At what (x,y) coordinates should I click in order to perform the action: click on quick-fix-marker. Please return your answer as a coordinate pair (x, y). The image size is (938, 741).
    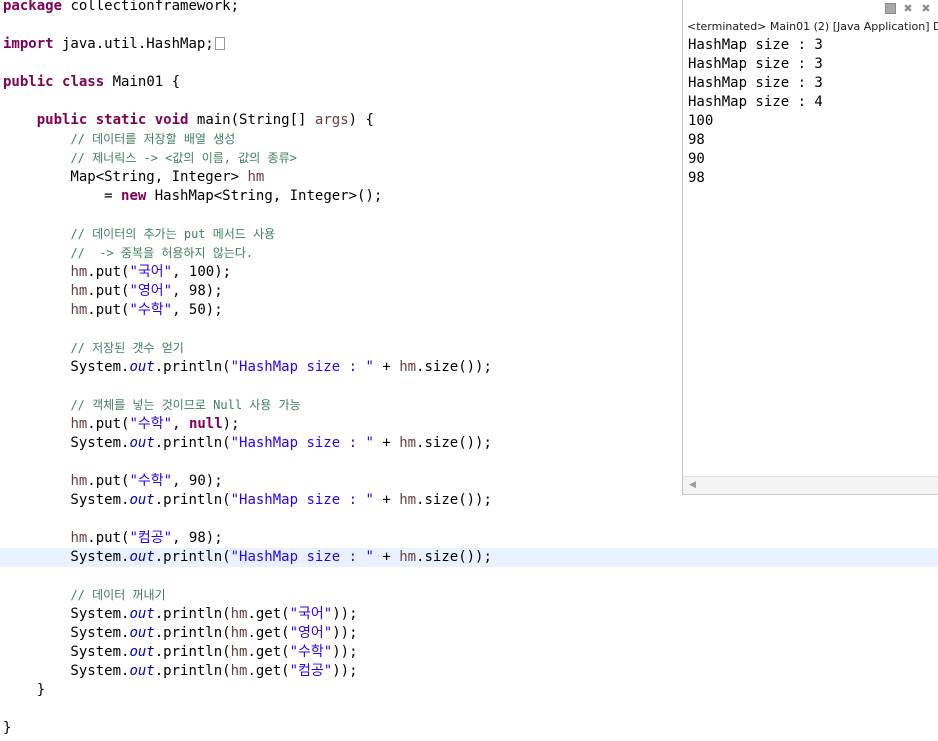
    Looking at the image, I should click on (219, 43).